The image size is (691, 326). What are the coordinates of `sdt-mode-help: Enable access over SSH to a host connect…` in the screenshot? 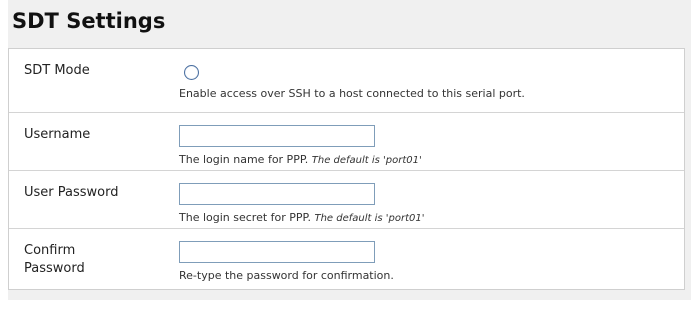 It's located at (352, 93).